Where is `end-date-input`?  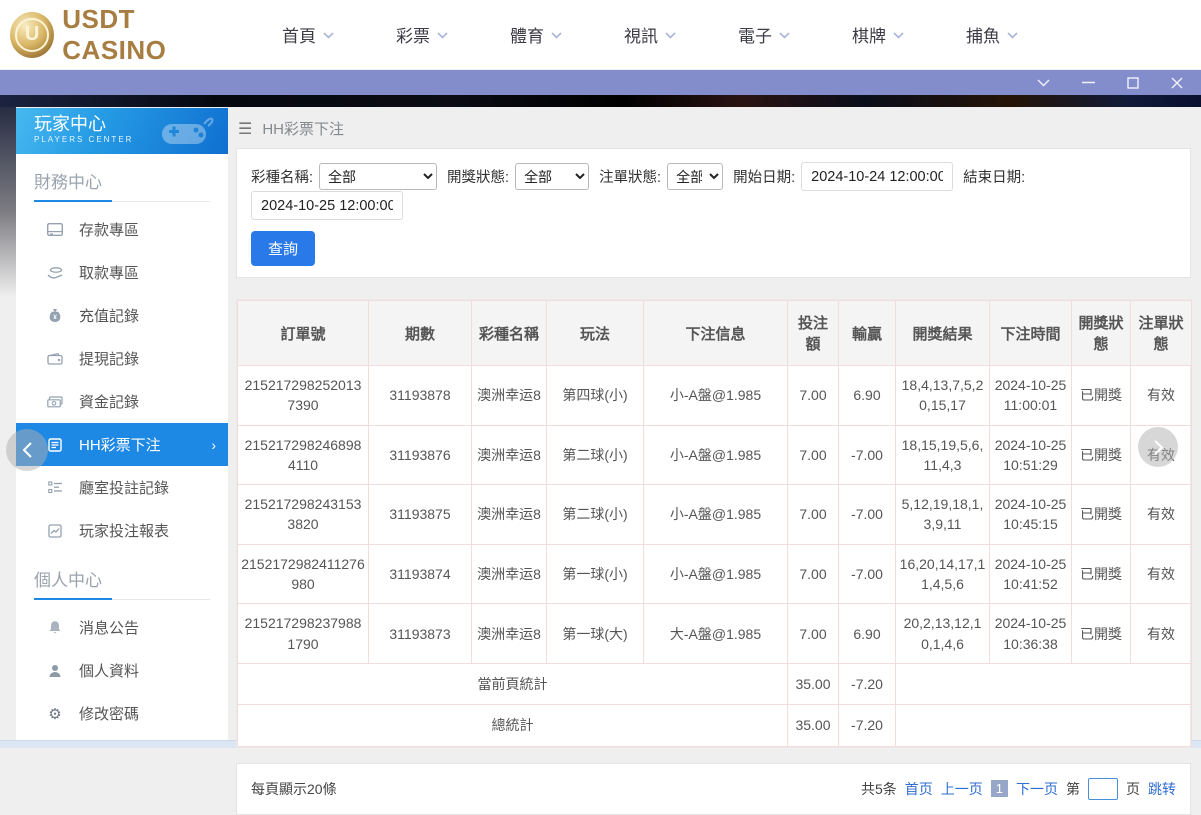 end-date-input is located at coordinates (327, 205).